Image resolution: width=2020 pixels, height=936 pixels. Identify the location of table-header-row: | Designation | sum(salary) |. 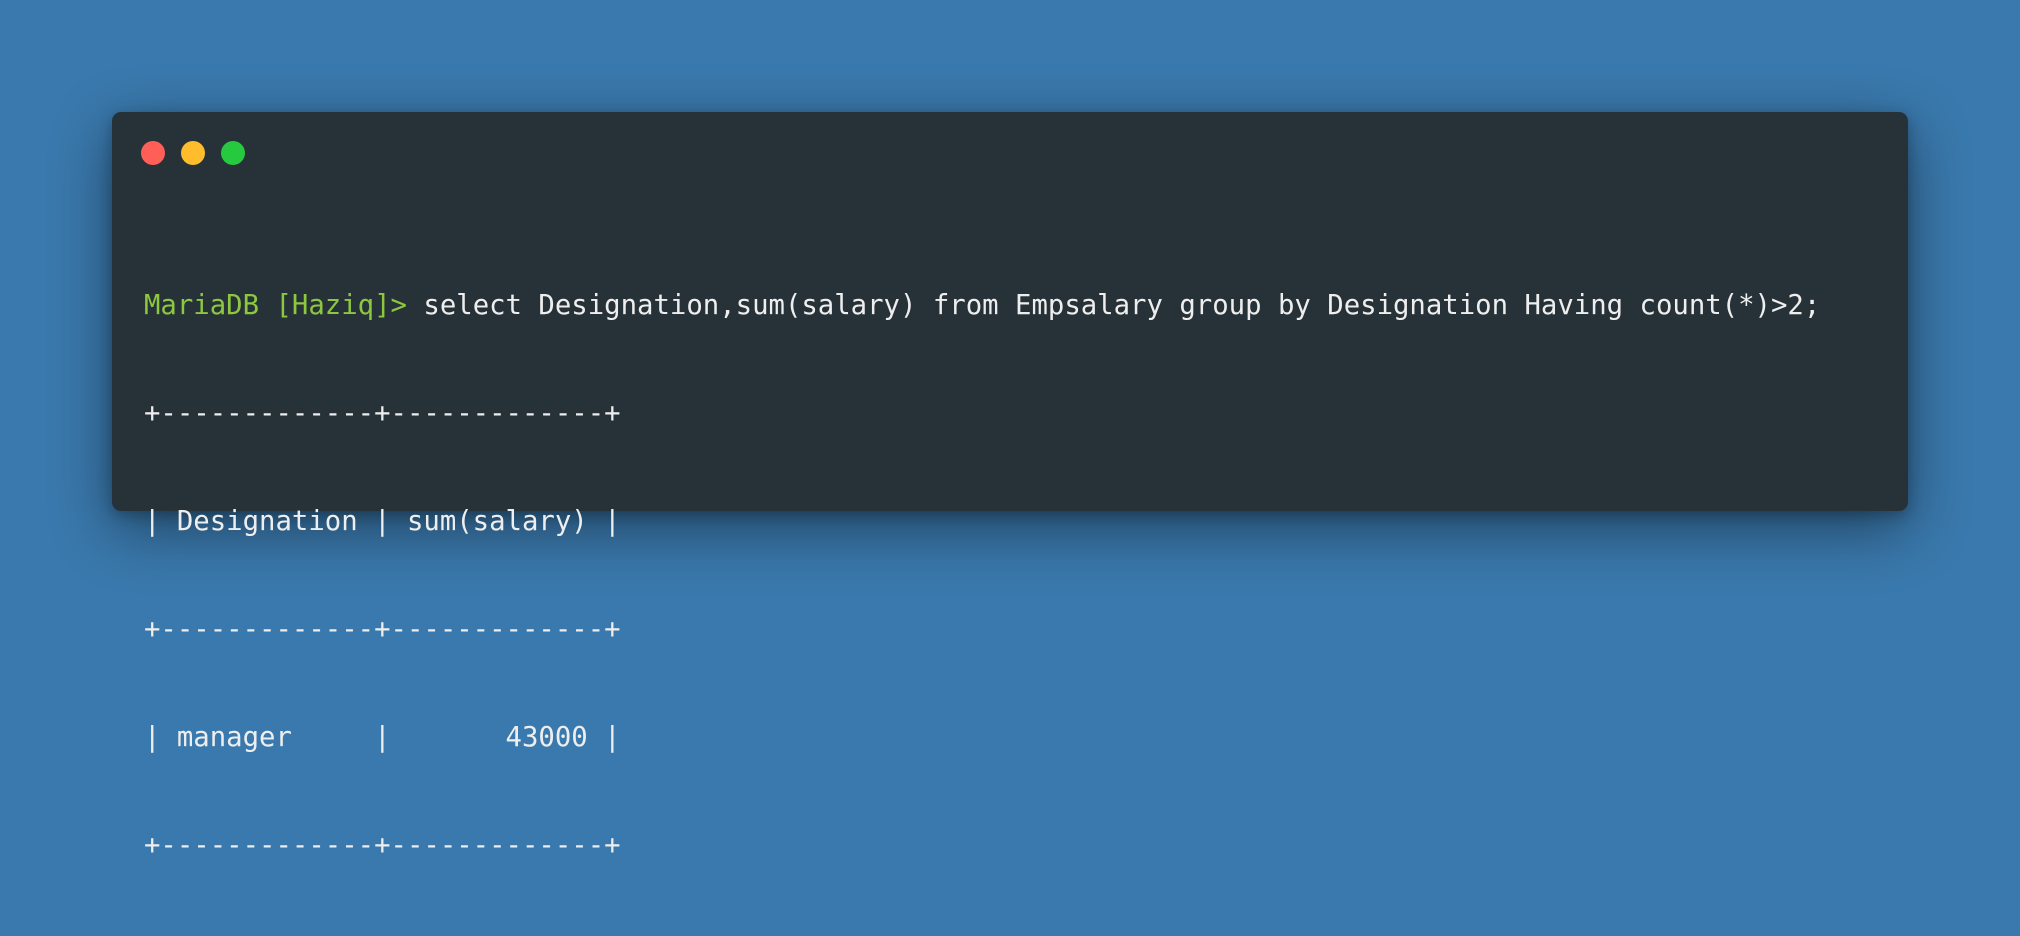
(382, 521).